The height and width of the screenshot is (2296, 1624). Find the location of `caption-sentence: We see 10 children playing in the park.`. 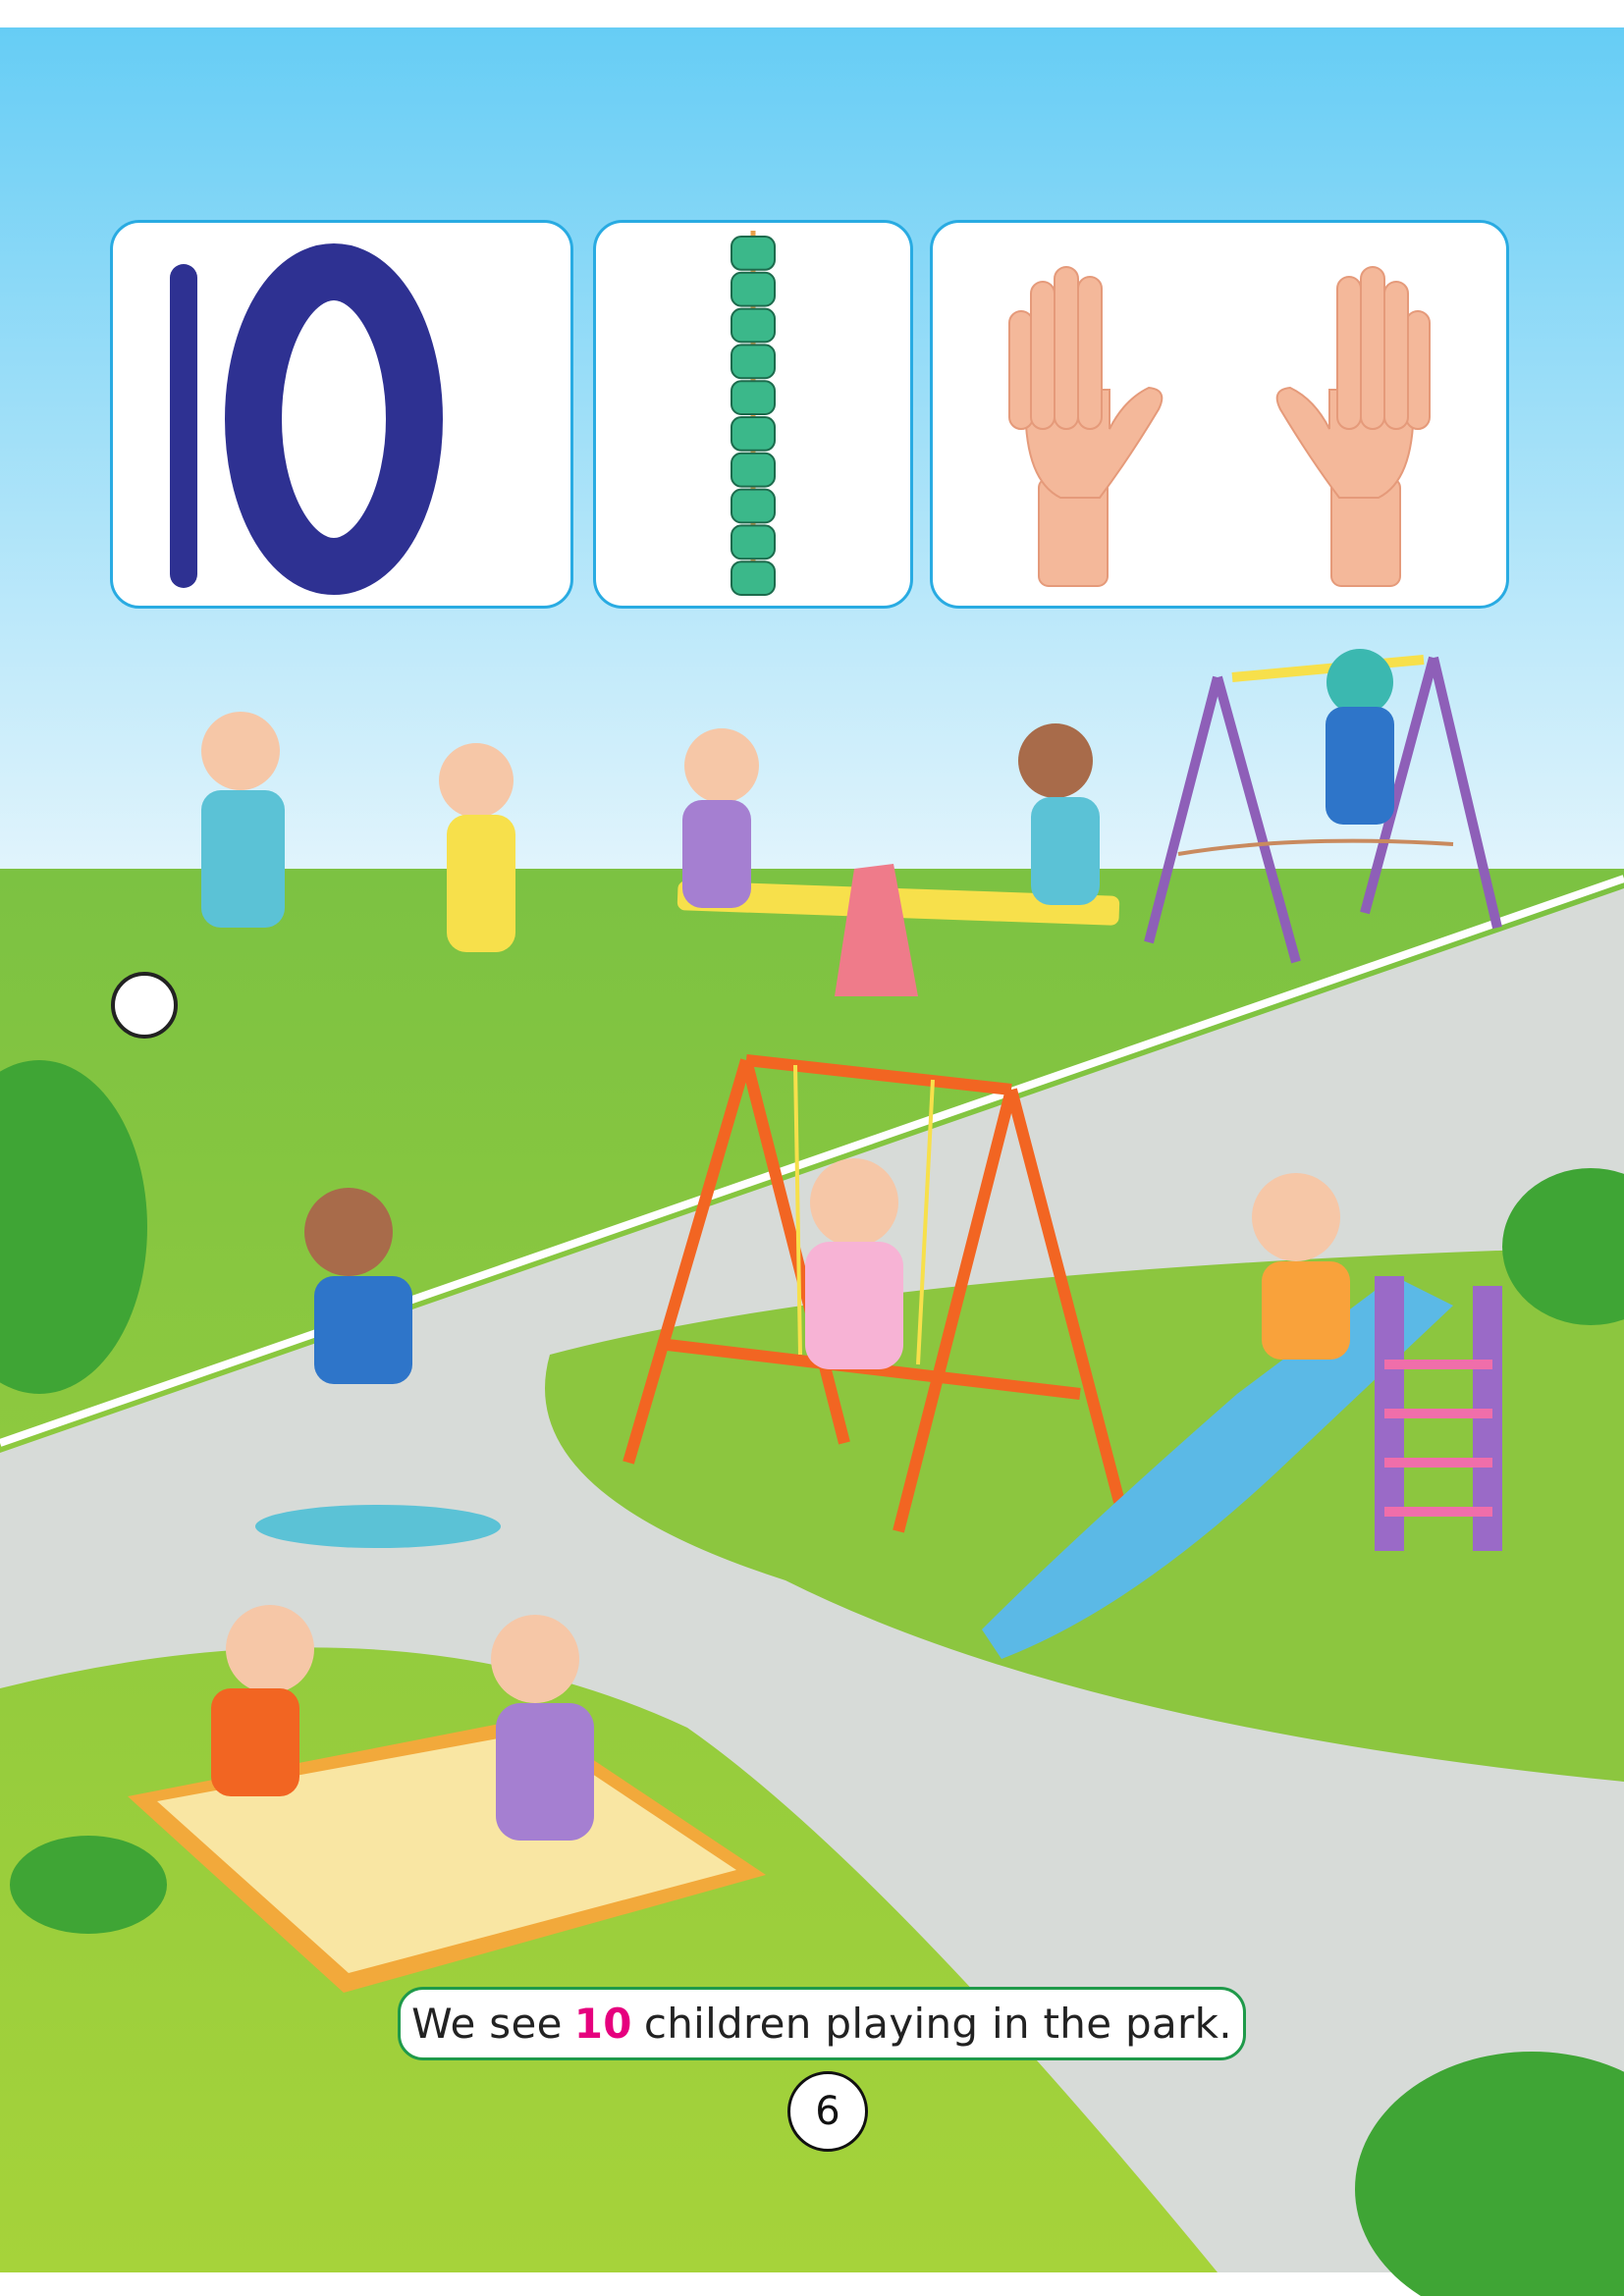

caption-sentence: We see 10 children playing in the park. is located at coordinates (822, 2024).